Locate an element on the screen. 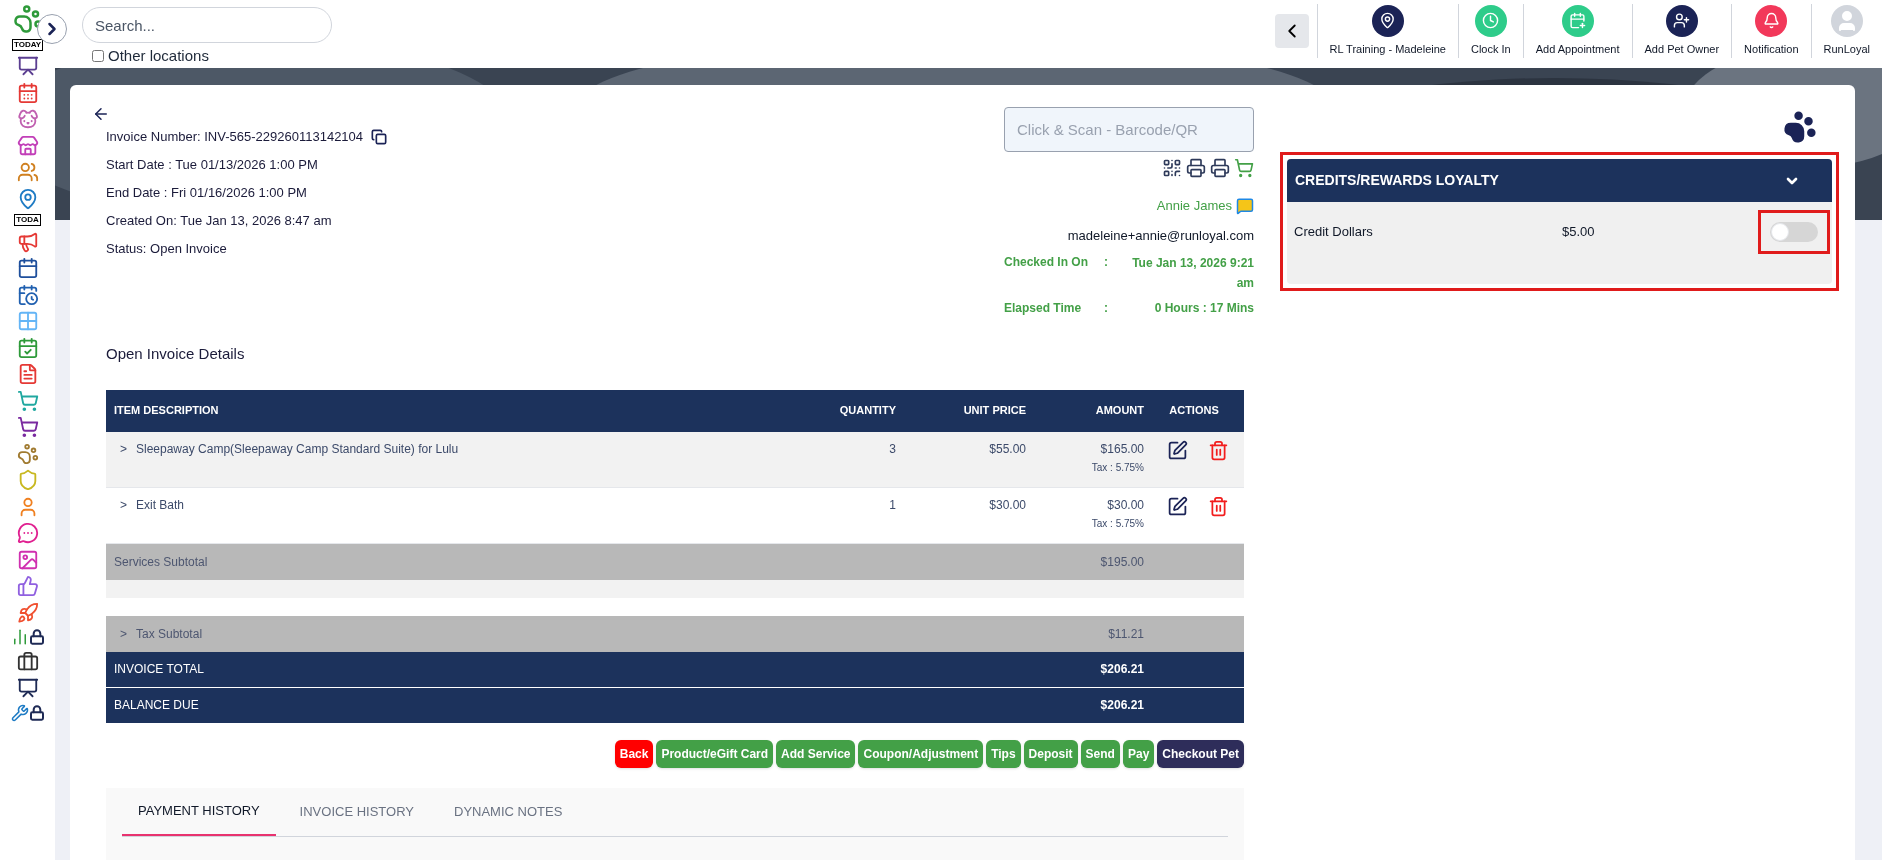  print-icon is located at coordinates (1196, 168).